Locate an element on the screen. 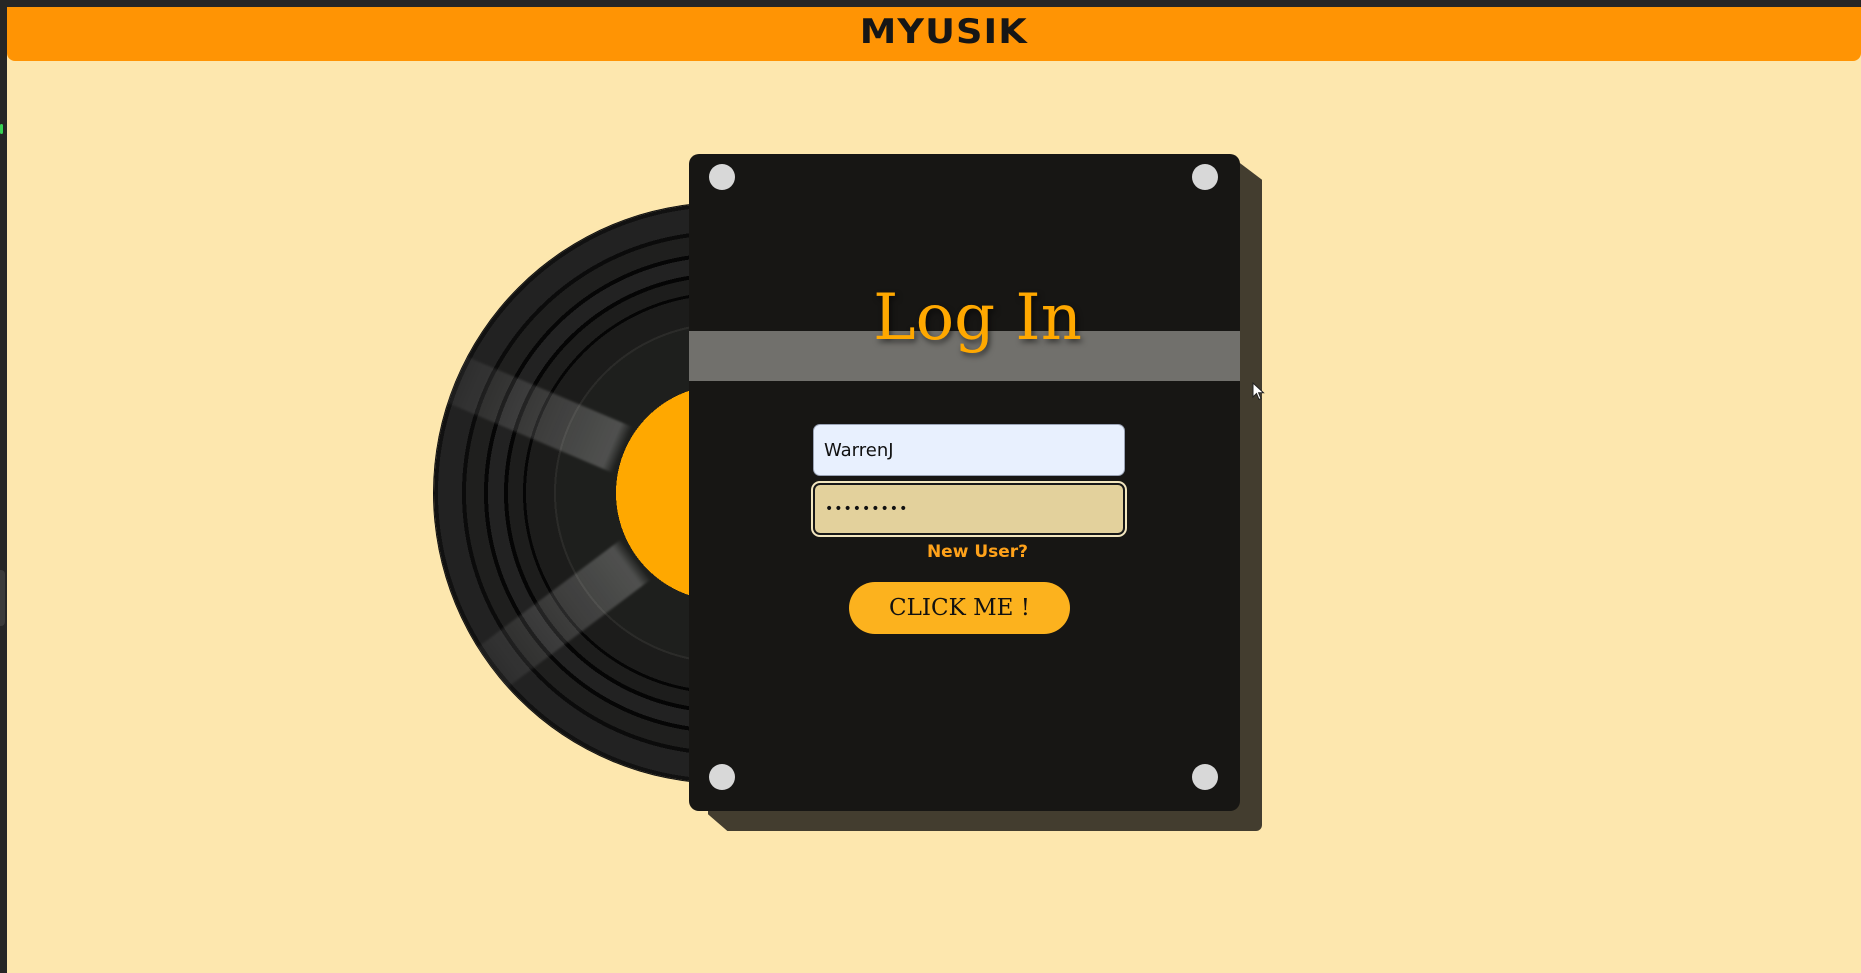  status-indicator is located at coordinates (1, 129).